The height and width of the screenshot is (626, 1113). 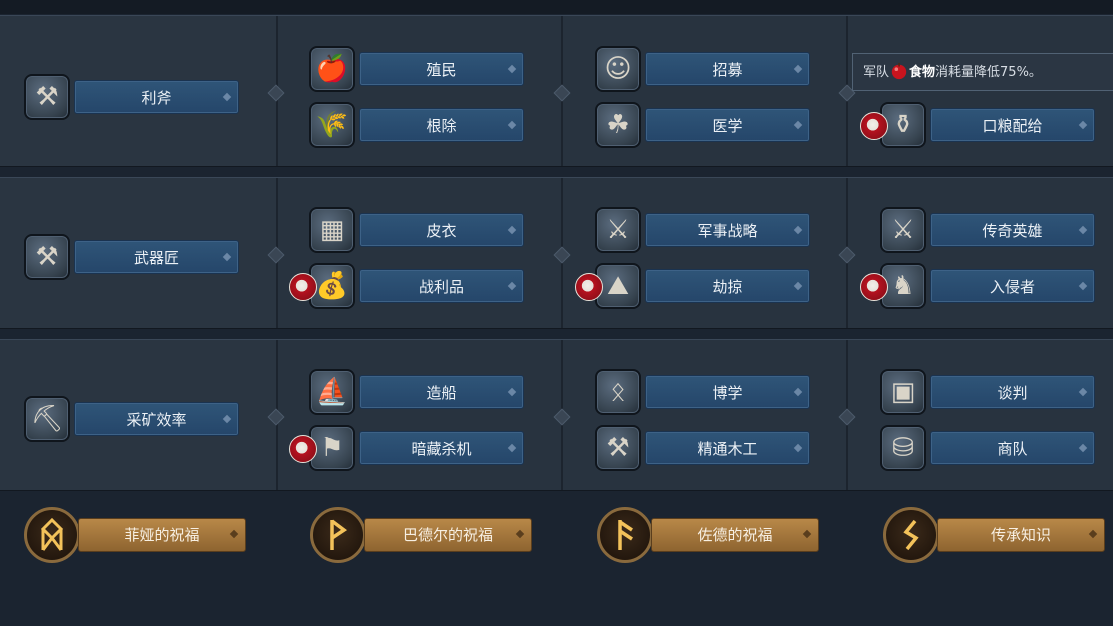 What do you see at coordinates (876, 72) in the screenshot?
I see `tooltip-prefix: 军队` at bounding box center [876, 72].